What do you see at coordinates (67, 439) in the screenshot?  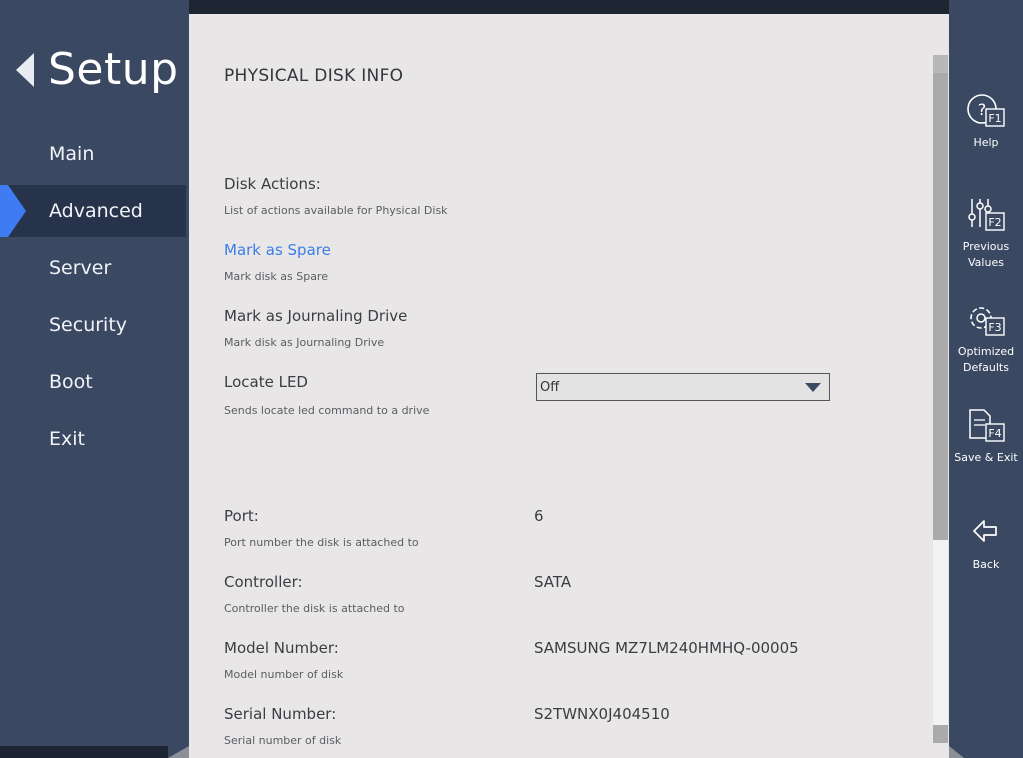 I see `sidebar-item-label: Exit` at bounding box center [67, 439].